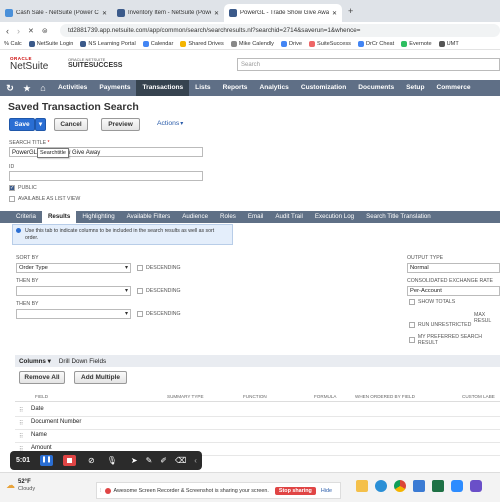 The width and height of the screenshot is (500, 502). Describe the element at coordinates (334, 217) in the screenshot. I see `tab-execution-log: Execution Log` at that location.